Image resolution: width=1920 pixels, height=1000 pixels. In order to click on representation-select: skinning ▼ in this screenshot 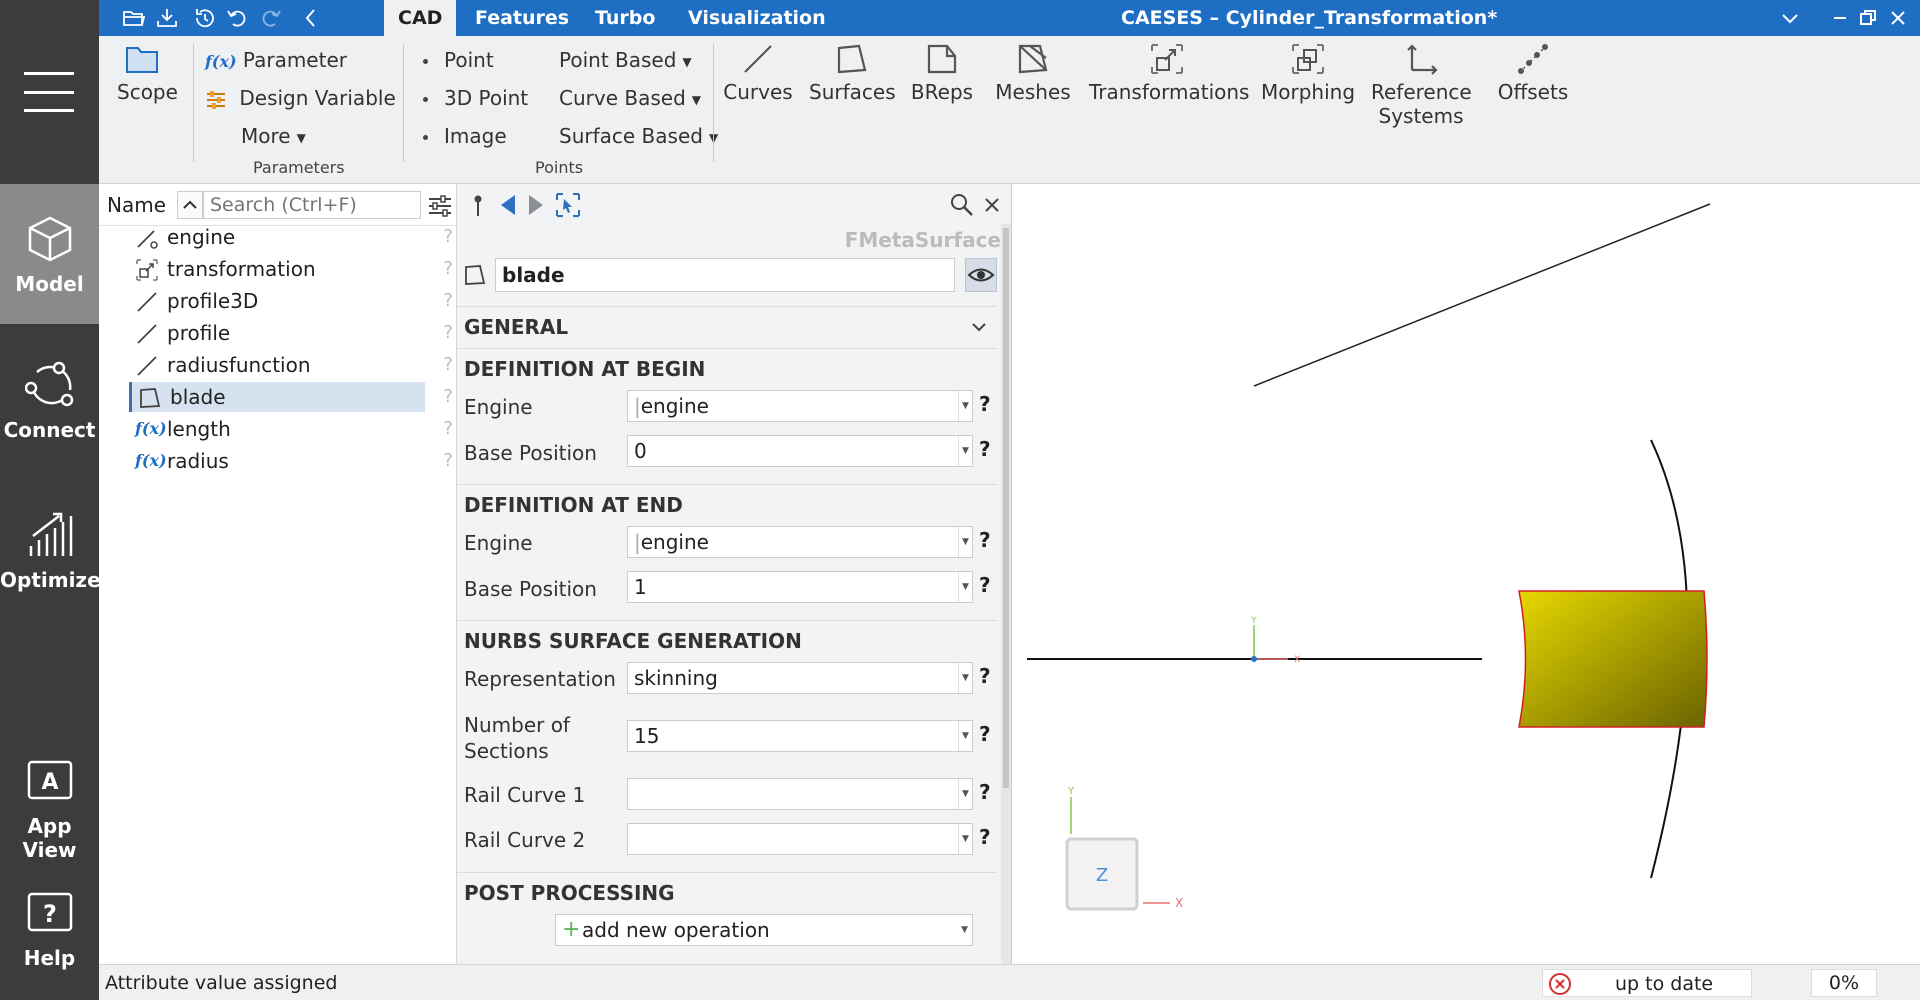, I will do `click(800, 678)`.